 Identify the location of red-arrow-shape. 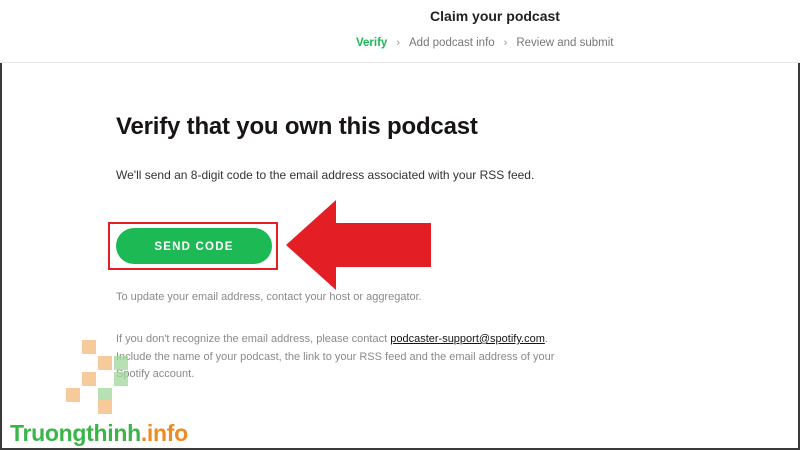
(358, 245).